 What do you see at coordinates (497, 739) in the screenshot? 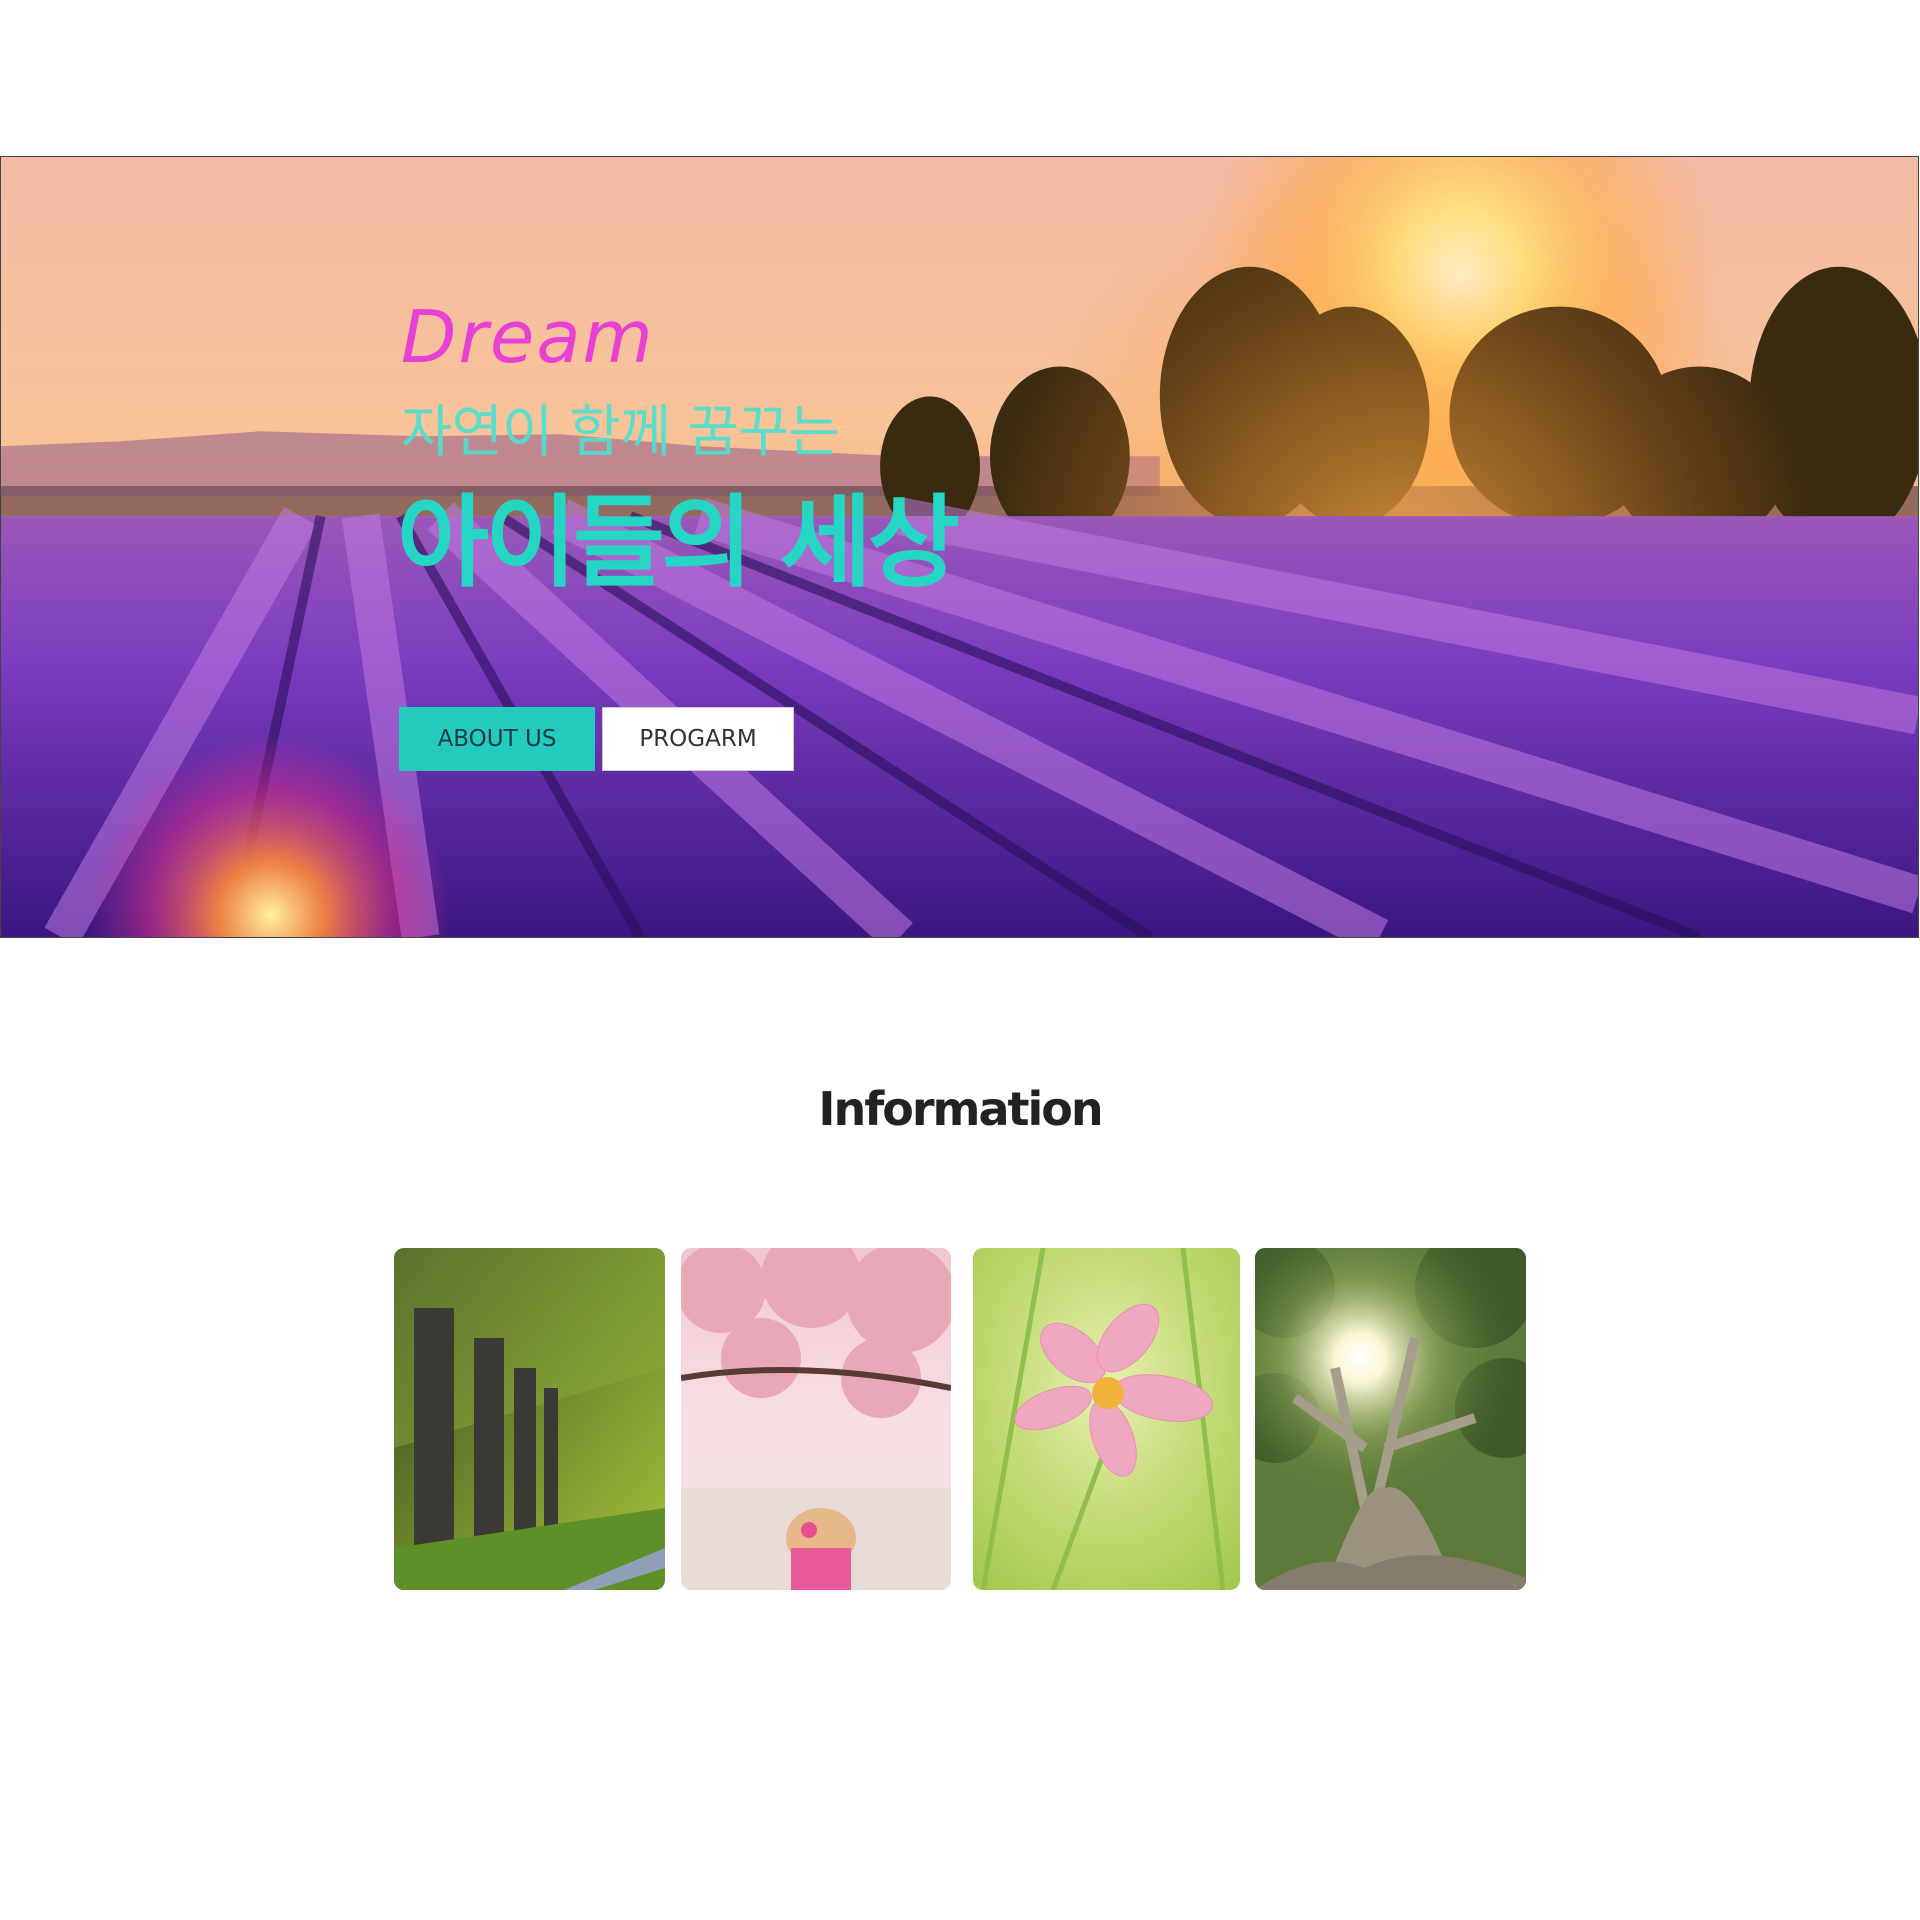
I see `about-us-button: ABOUT US` at bounding box center [497, 739].